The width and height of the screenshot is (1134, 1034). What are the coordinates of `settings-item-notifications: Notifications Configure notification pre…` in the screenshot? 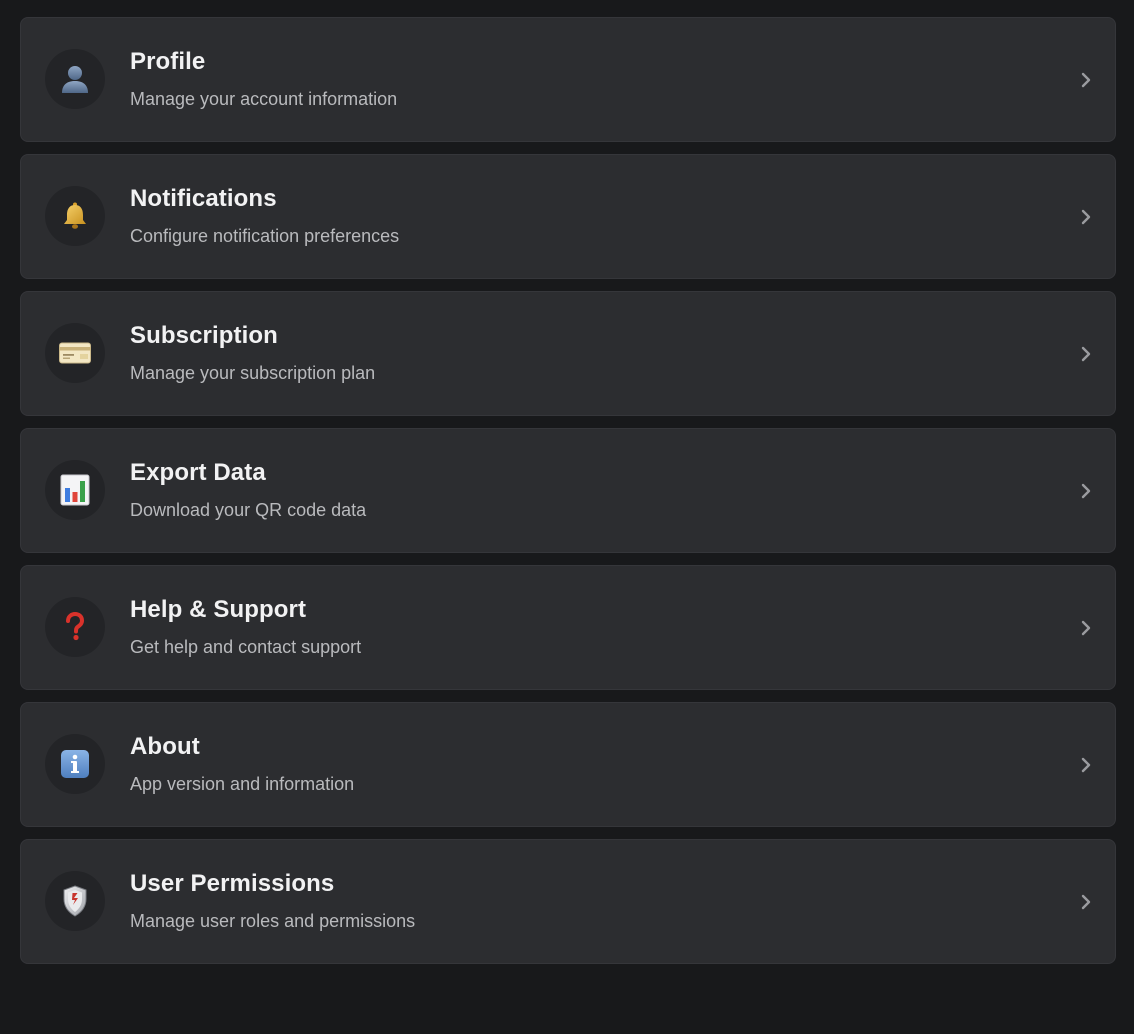 It's located at (568, 216).